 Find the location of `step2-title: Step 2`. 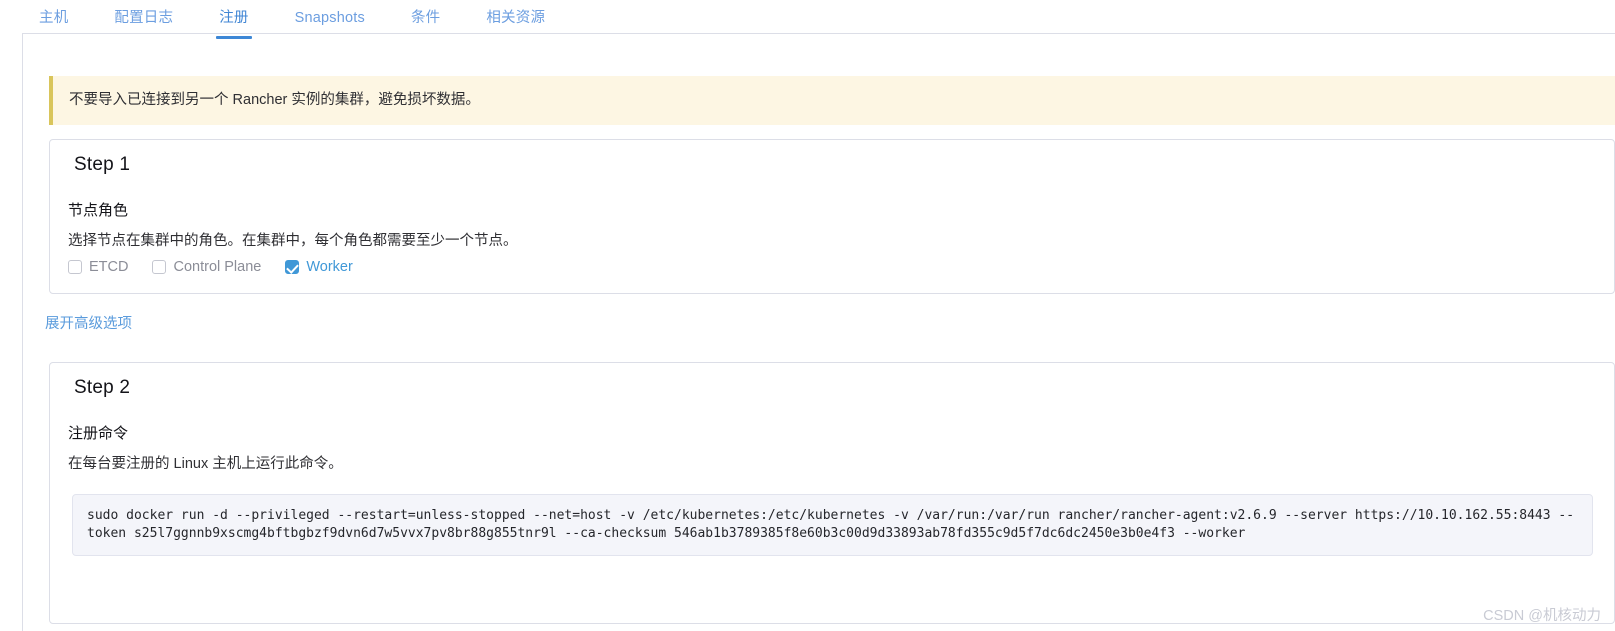

step2-title: Step 2 is located at coordinates (102, 387).